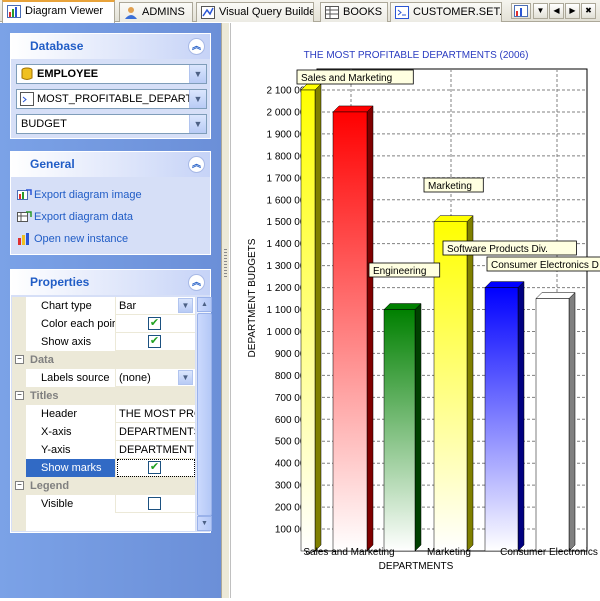  I want to click on property-value, so click(156, 504).